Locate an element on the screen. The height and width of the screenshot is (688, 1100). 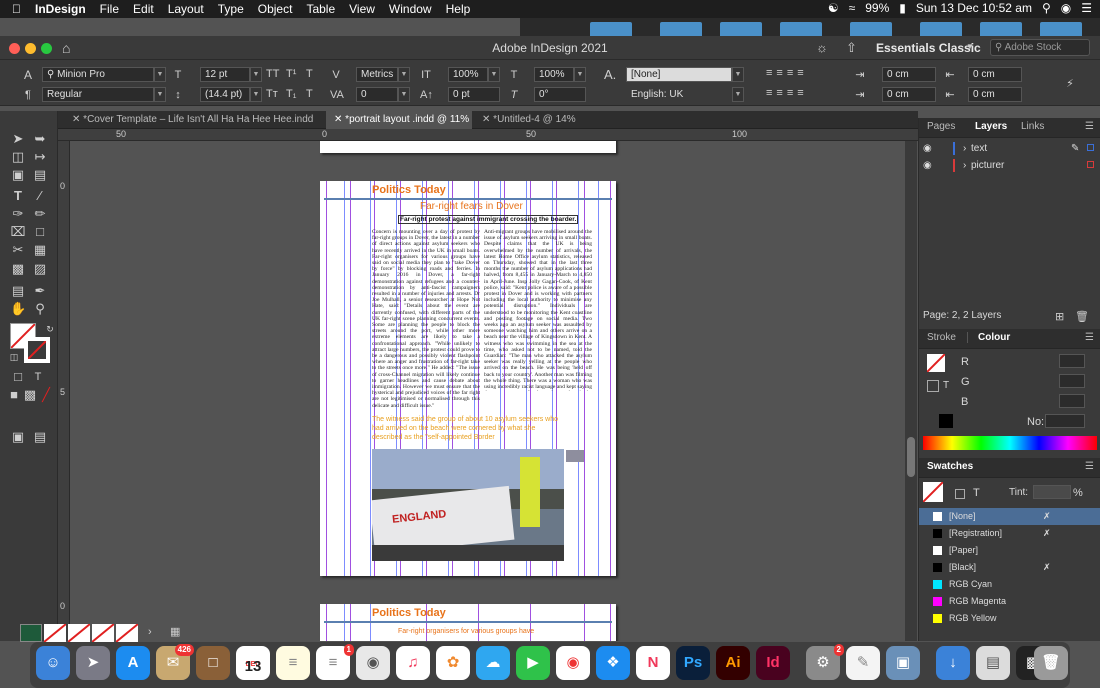
formatting-container-icon: □ is located at coordinates (18, 377).